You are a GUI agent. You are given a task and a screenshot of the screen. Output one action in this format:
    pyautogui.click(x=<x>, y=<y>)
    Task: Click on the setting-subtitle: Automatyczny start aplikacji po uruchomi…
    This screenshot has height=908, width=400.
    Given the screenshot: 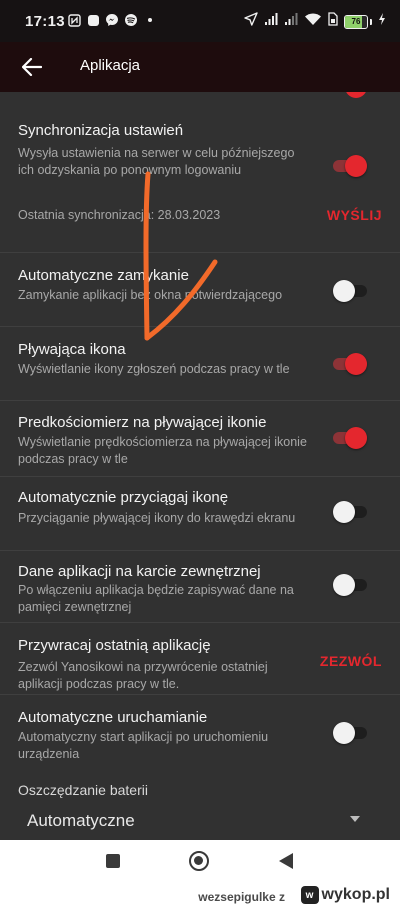 What is the action you would take?
    pyautogui.click(x=143, y=745)
    